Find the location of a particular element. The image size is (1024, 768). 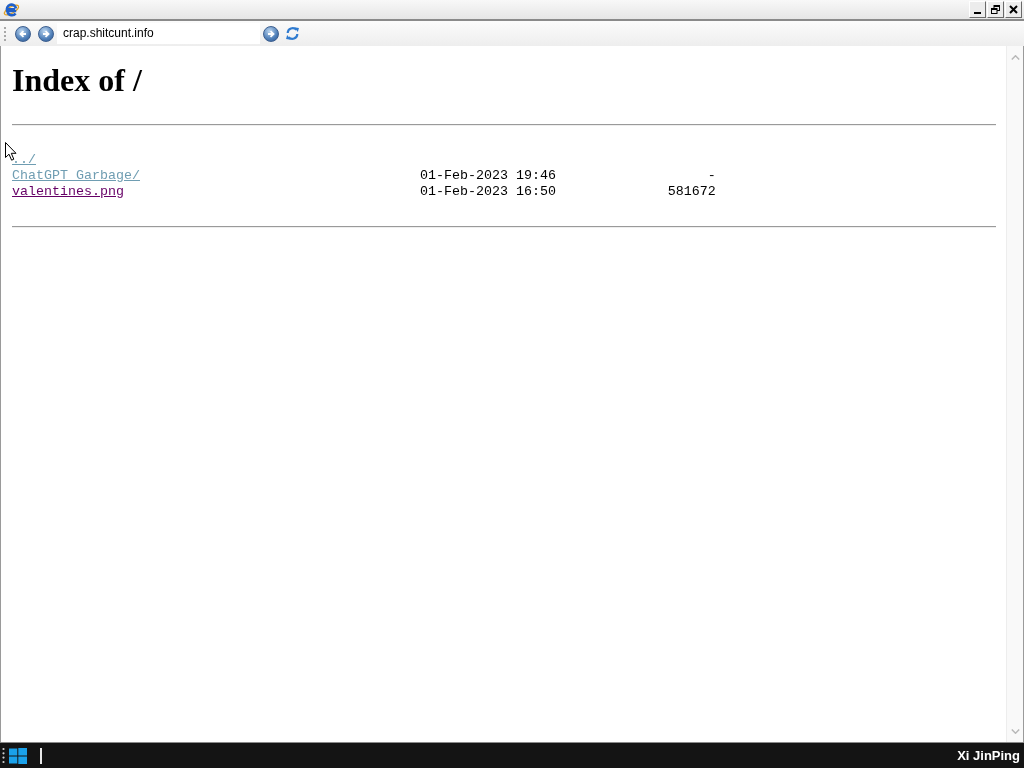

mouse-cursor-icon is located at coordinates (11, 151).